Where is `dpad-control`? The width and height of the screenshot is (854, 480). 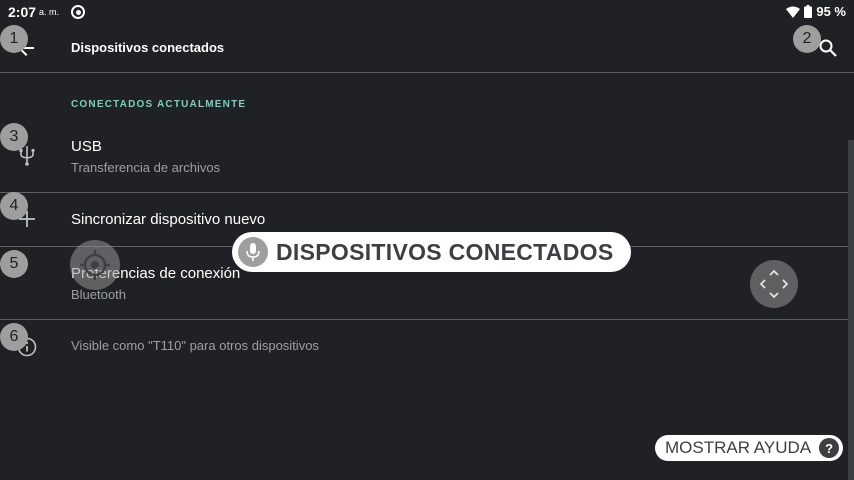 dpad-control is located at coordinates (774, 284).